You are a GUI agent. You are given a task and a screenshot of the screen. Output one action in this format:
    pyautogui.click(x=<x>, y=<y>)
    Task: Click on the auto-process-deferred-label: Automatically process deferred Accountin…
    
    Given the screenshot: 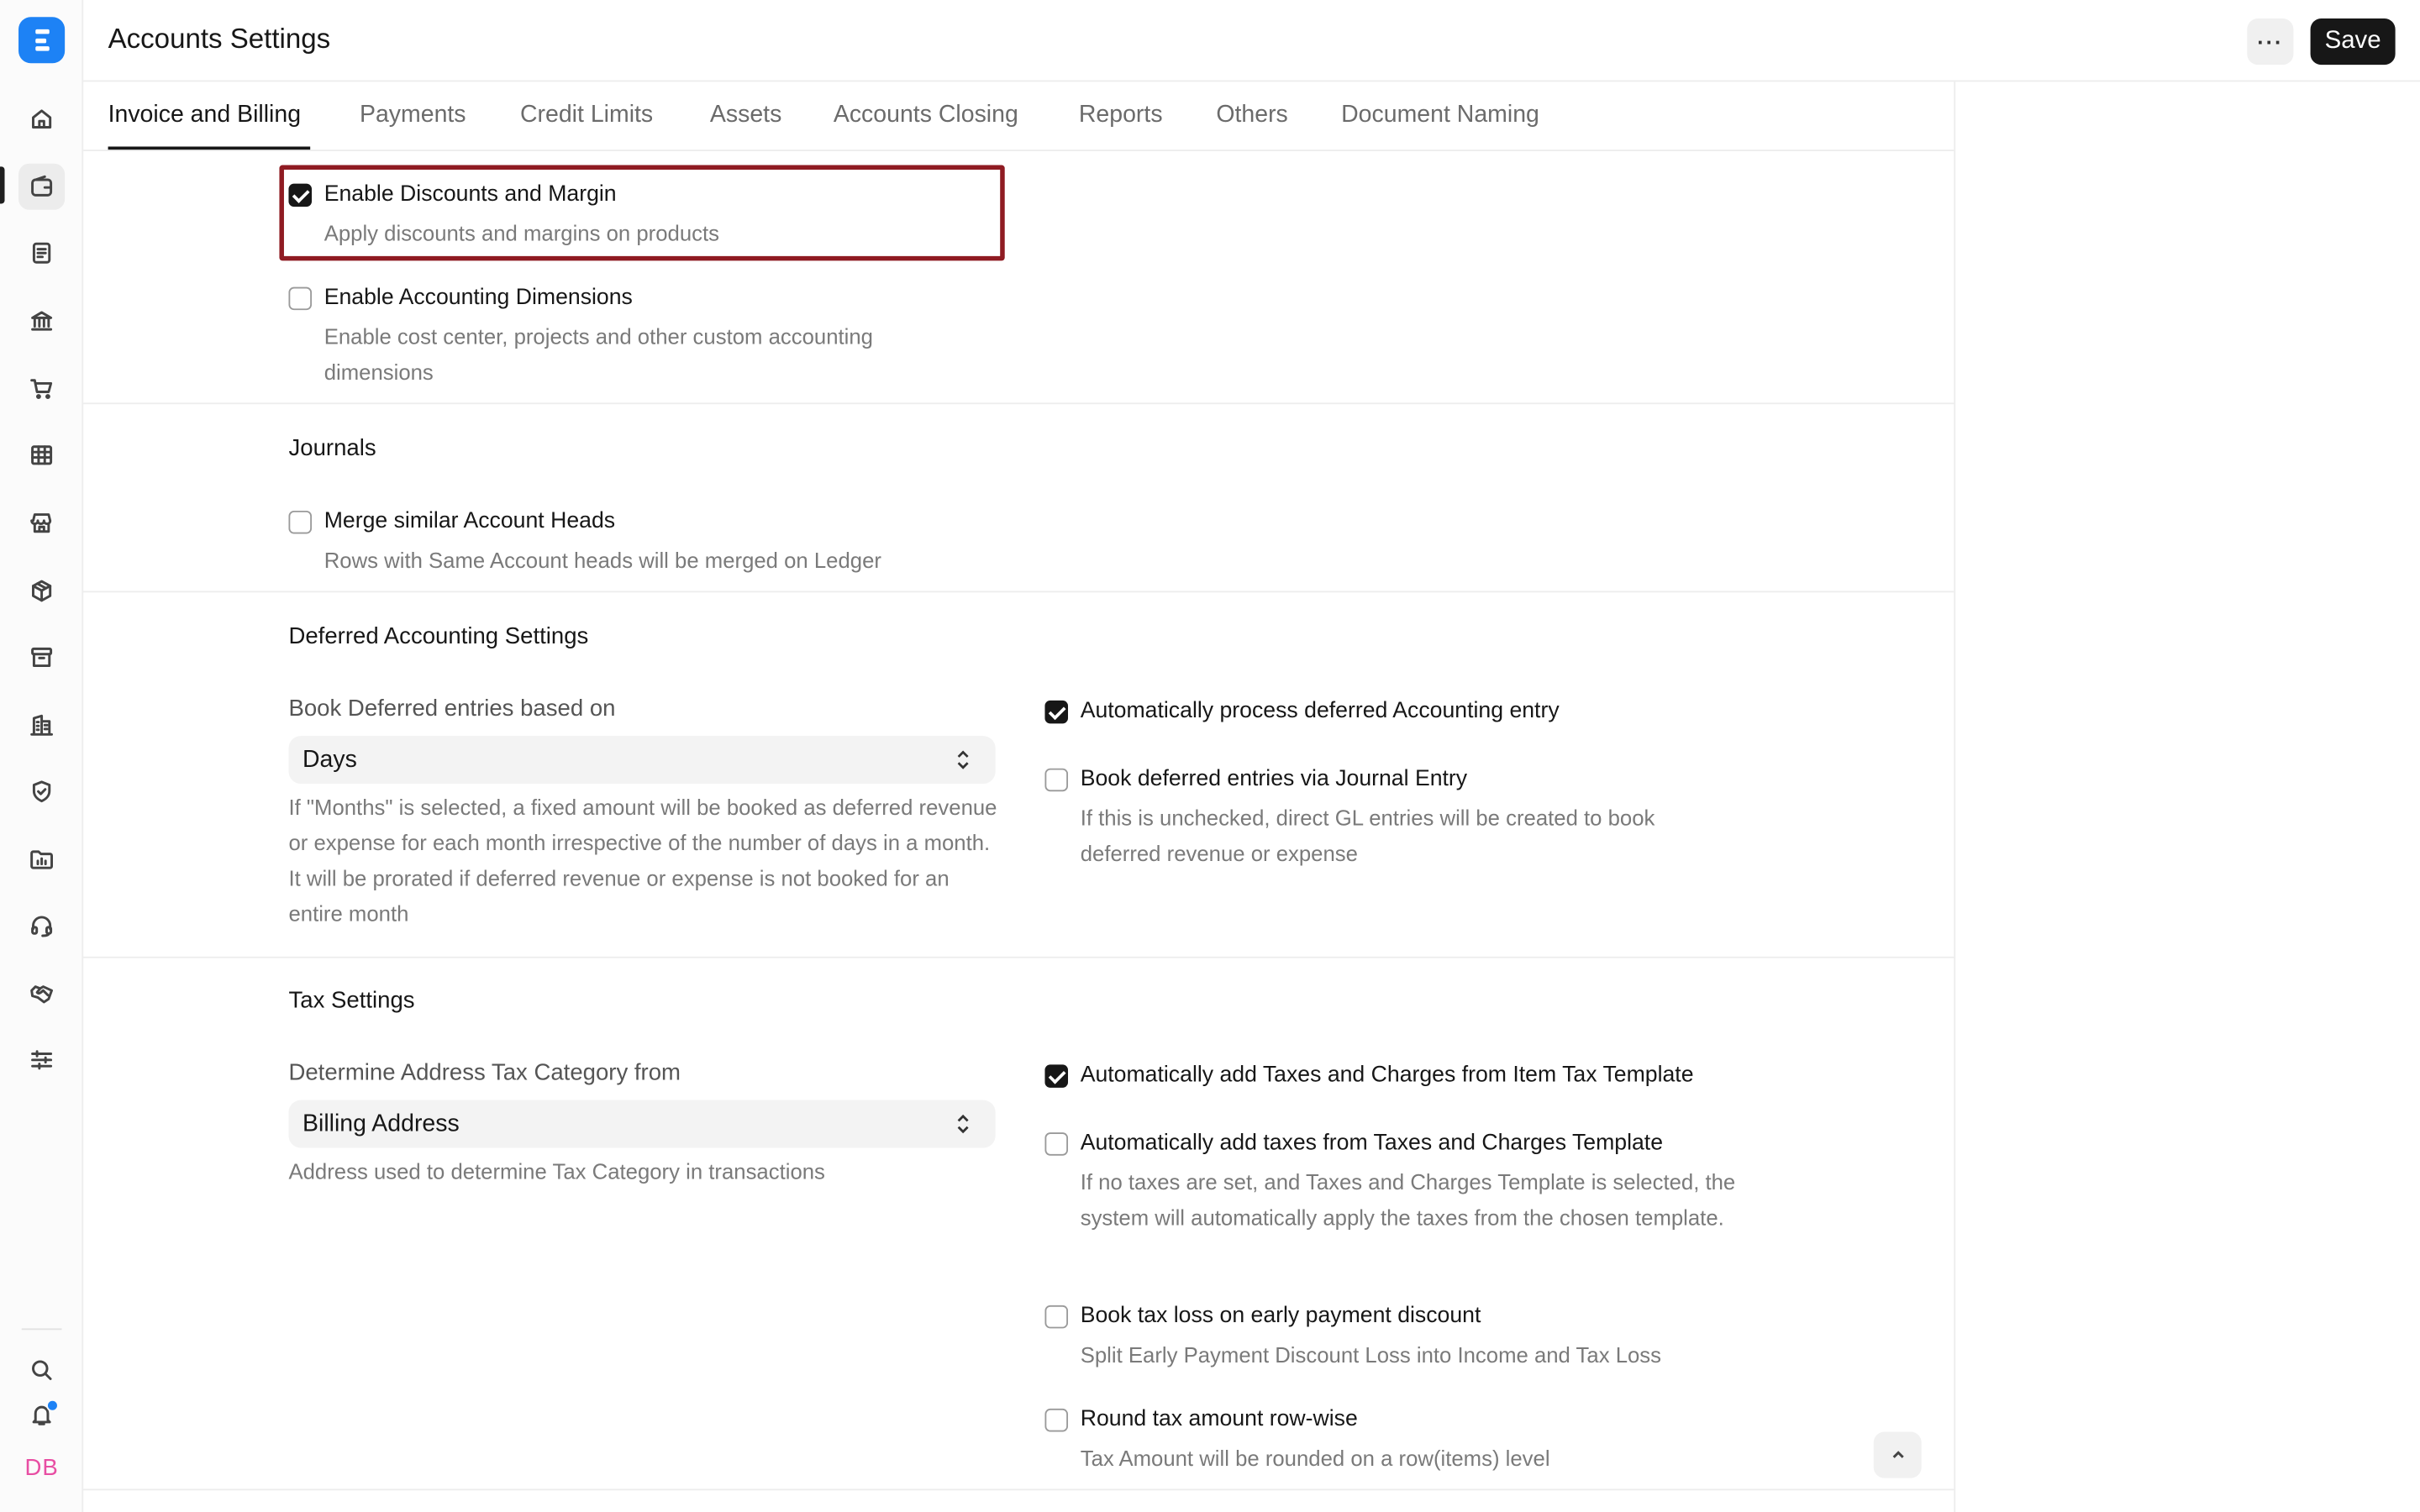 What is the action you would take?
    pyautogui.click(x=1320, y=711)
    